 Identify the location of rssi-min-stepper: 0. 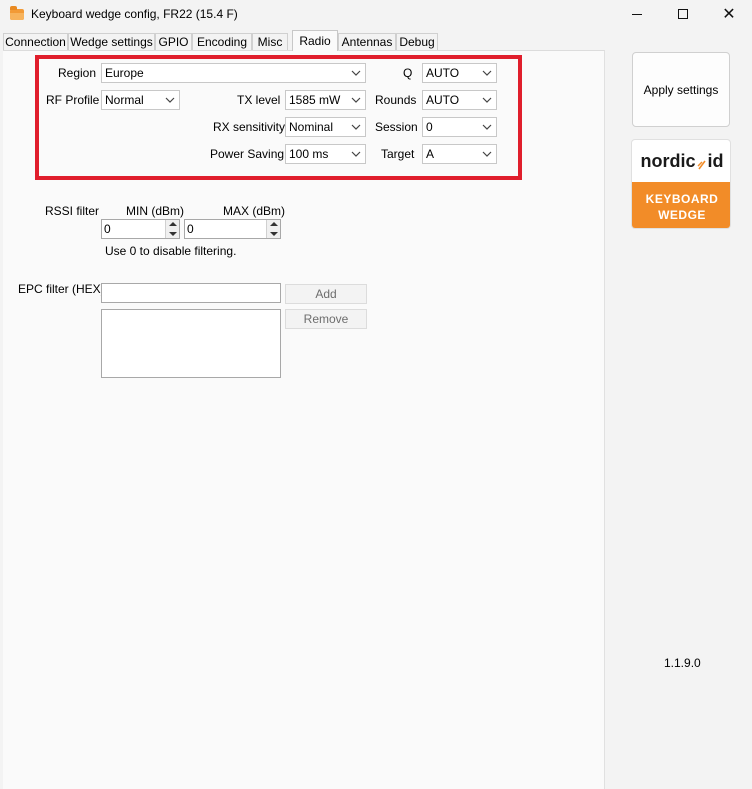
(140, 229).